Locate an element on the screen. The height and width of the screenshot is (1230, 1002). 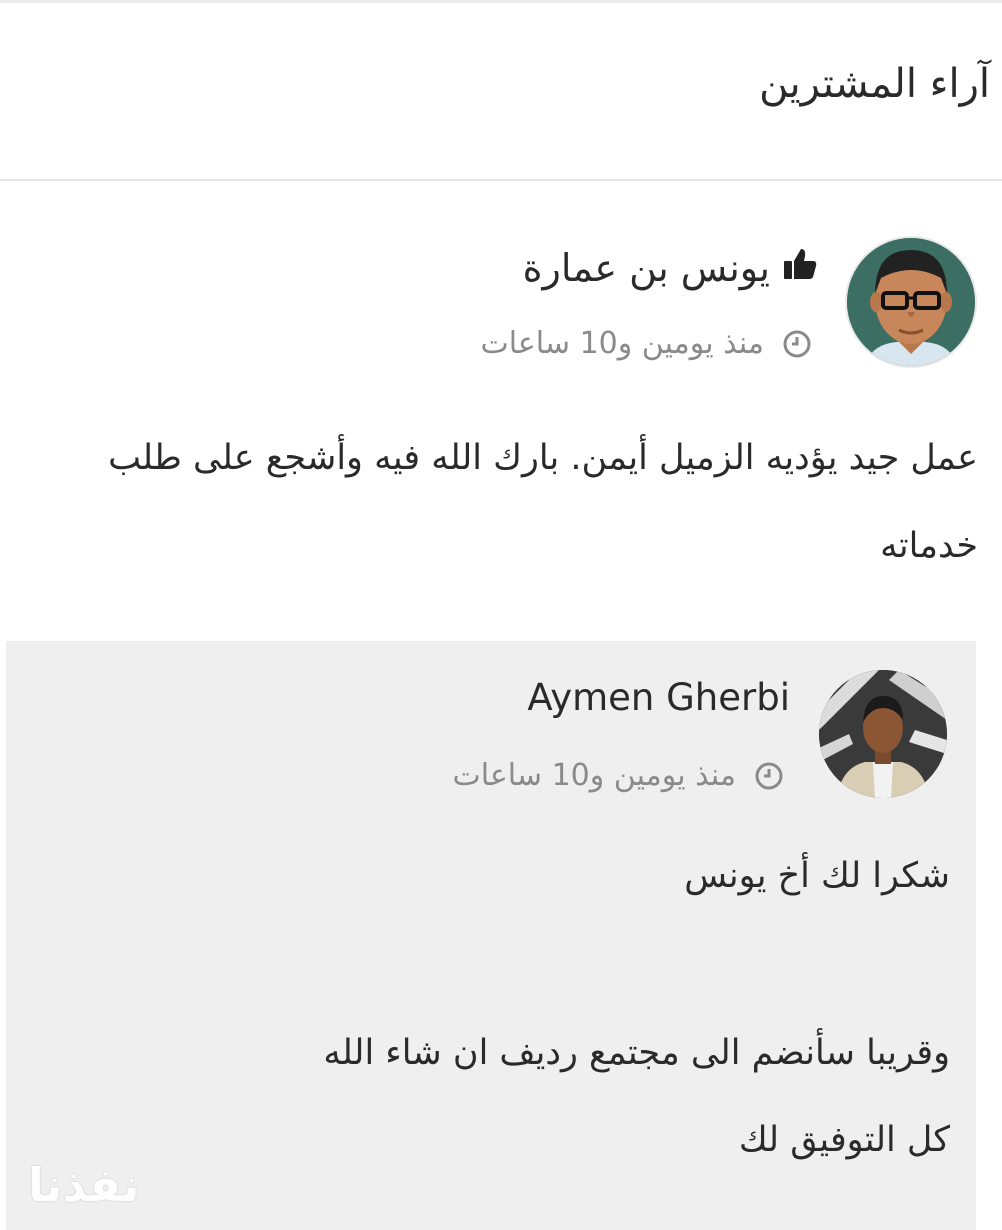
reply-text-line: كل التوفيق لك is located at coordinates (844, 1140).